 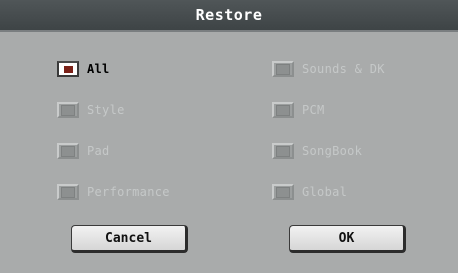 I want to click on option-global: Global, so click(x=309, y=192).